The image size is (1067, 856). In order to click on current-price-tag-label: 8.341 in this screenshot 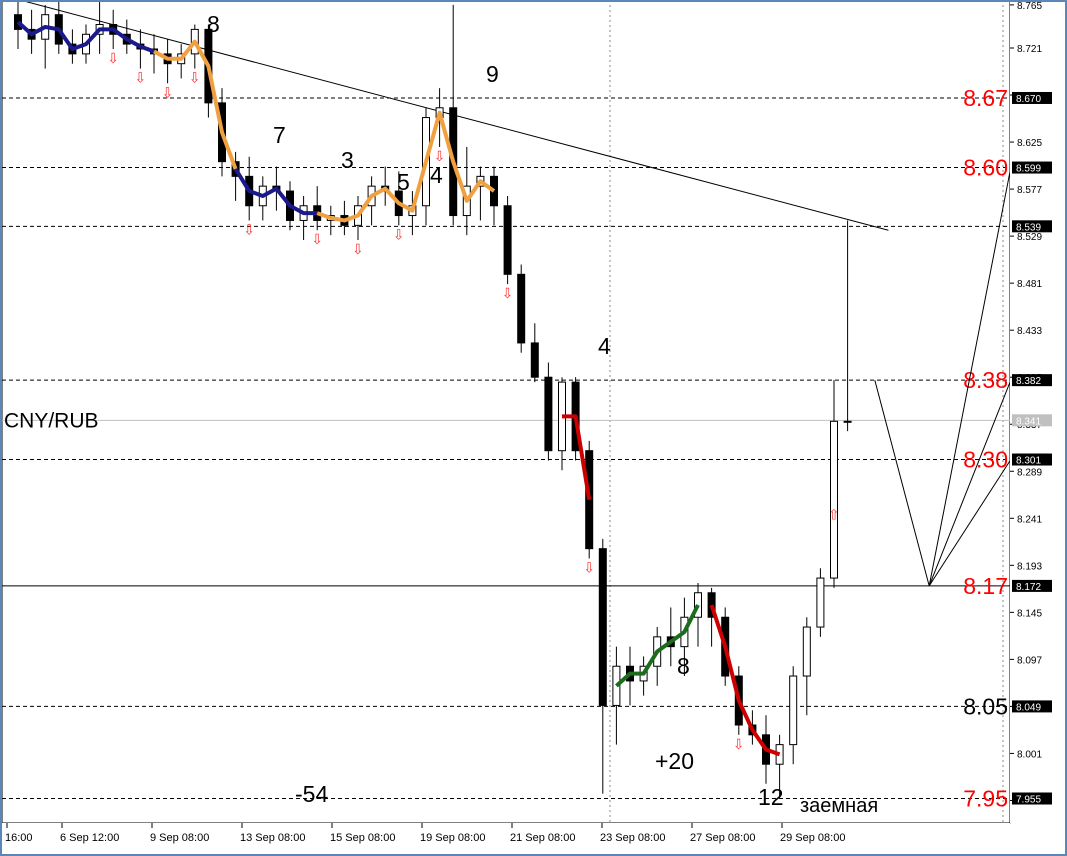, I will do `click(1028, 421)`.